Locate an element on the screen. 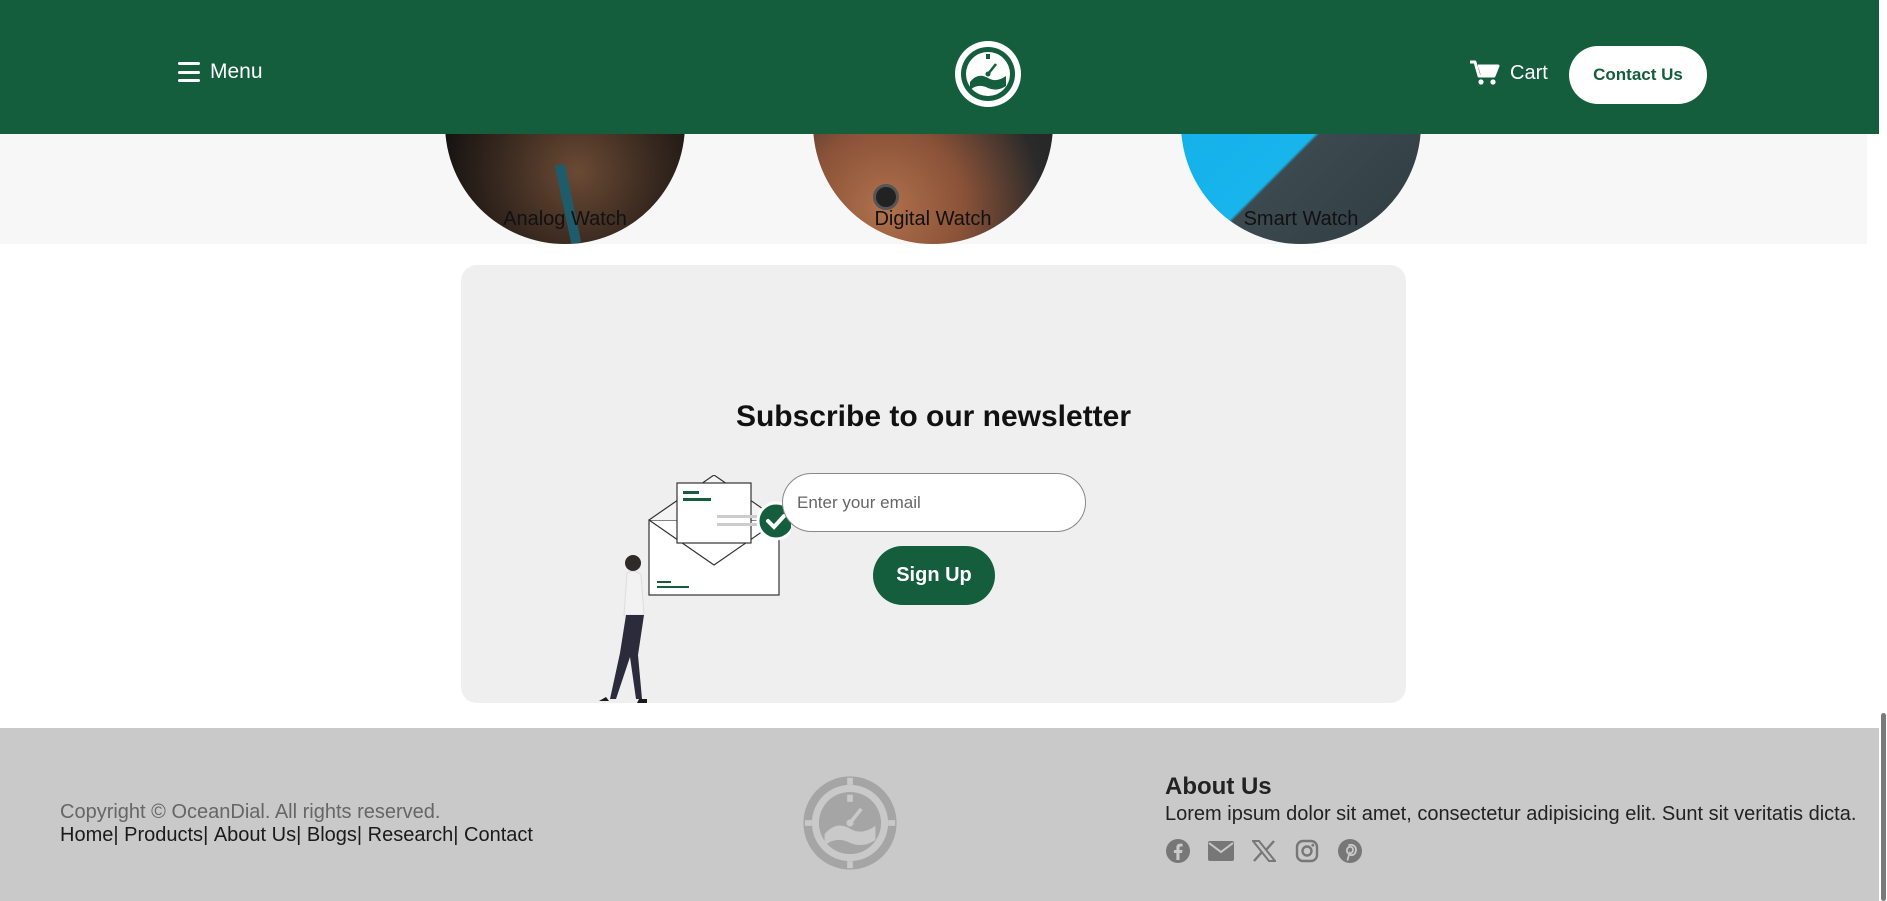  sign-up-button: Sign Up is located at coordinates (934, 575).